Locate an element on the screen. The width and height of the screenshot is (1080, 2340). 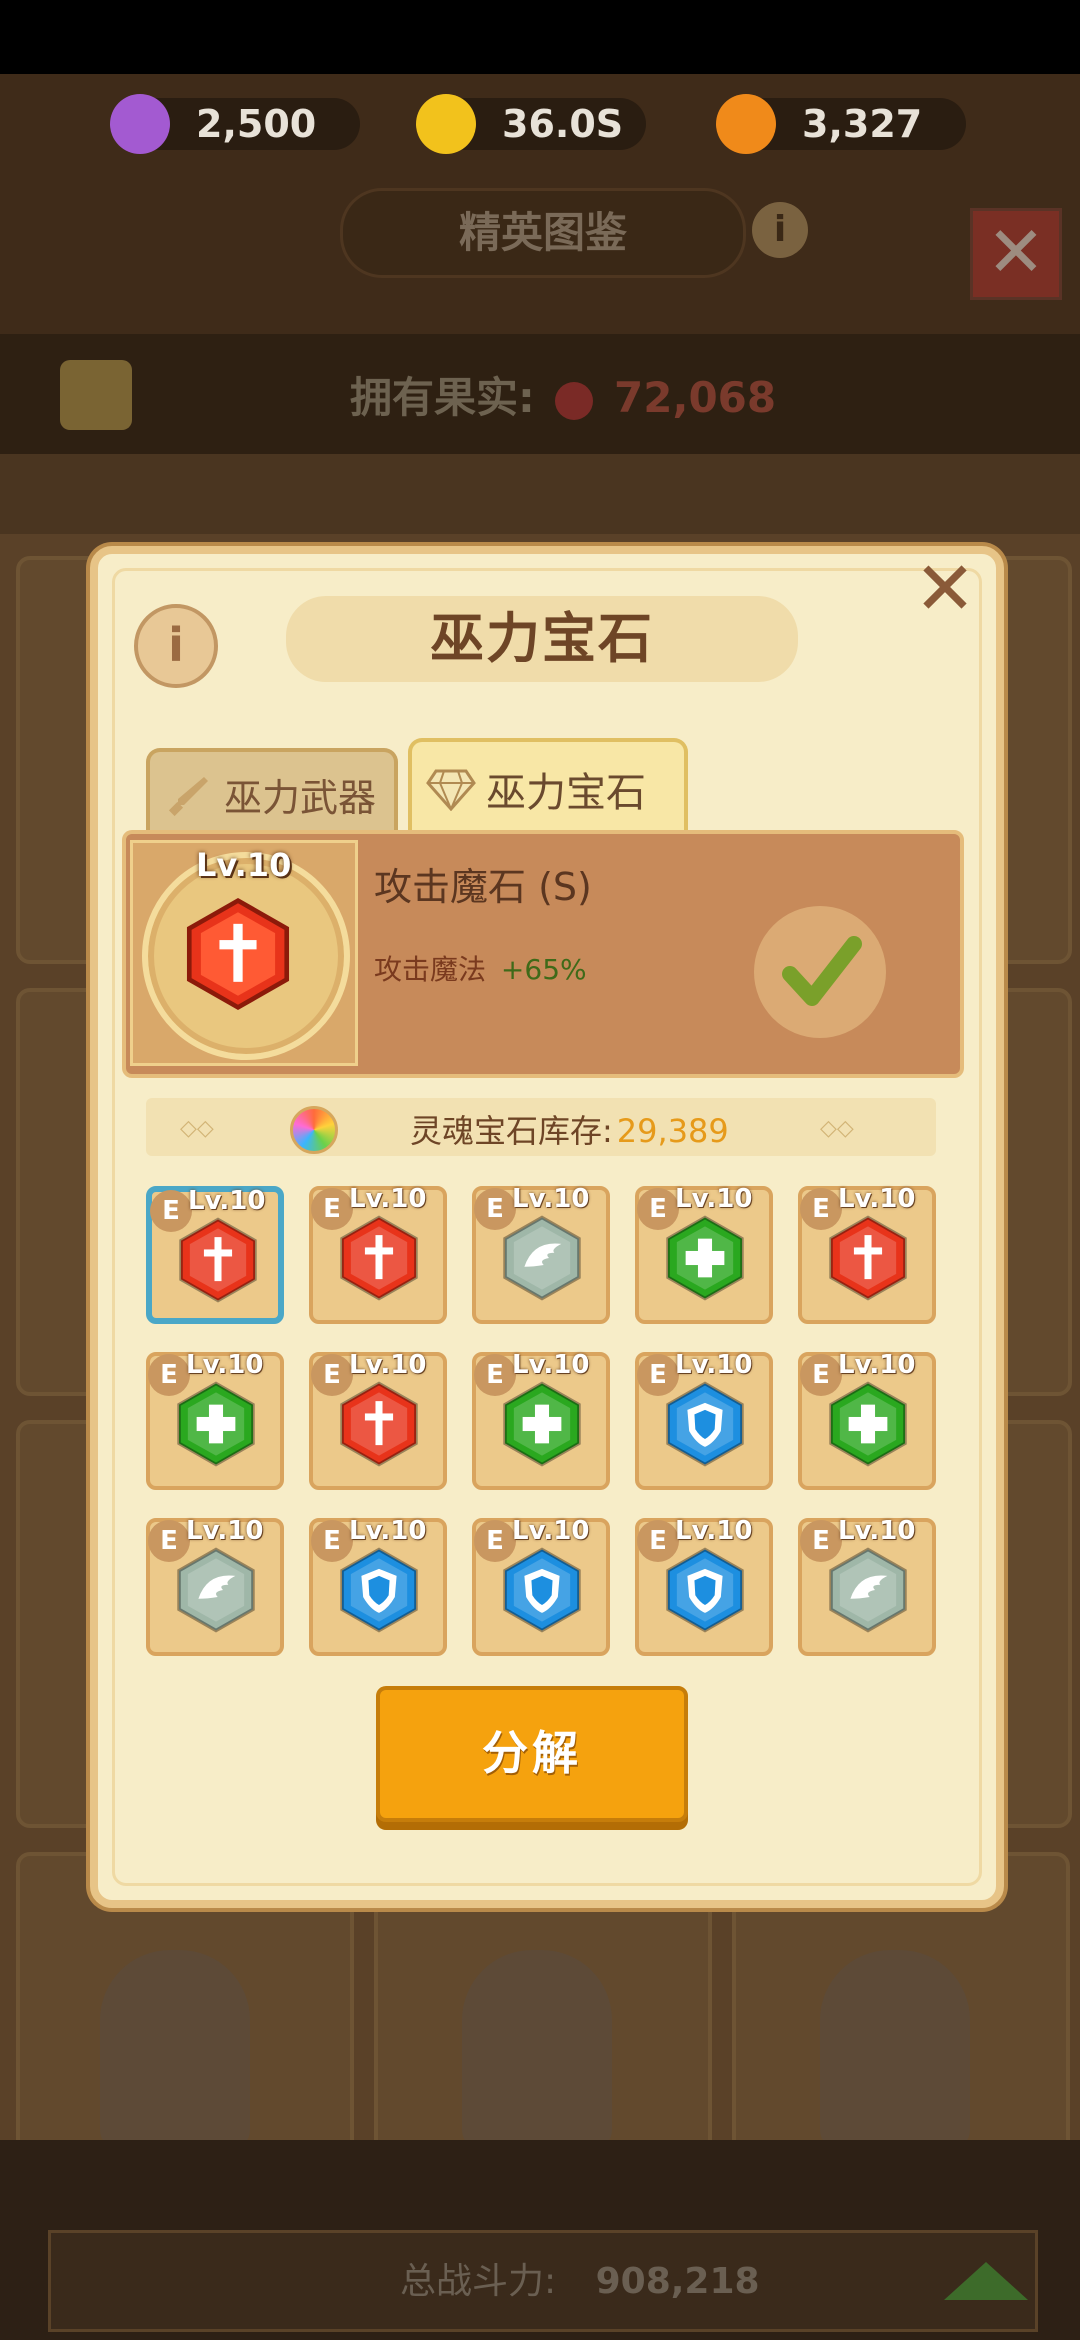
total-power: 总战斗力: 908,218 is located at coordinates (580, 2278).